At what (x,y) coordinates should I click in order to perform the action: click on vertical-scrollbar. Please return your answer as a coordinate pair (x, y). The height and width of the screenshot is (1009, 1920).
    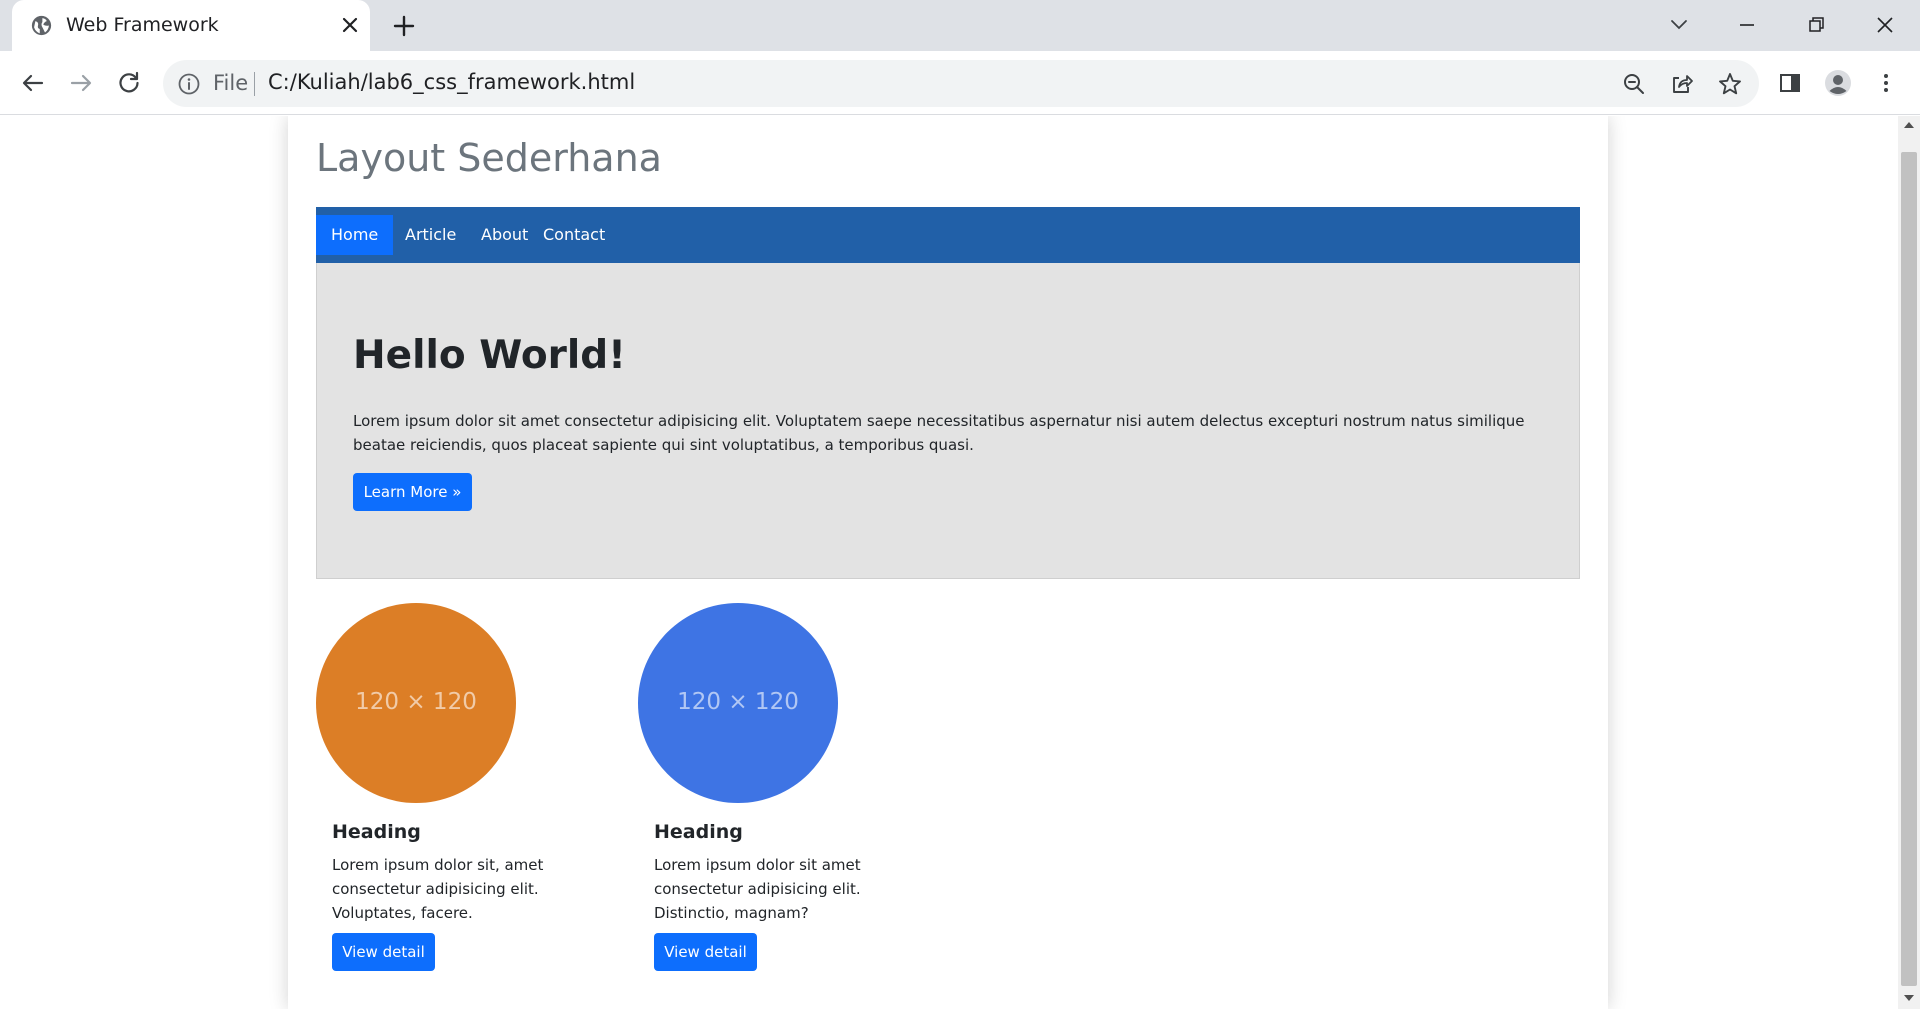
    Looking at the image, I should click on (1909, 562).